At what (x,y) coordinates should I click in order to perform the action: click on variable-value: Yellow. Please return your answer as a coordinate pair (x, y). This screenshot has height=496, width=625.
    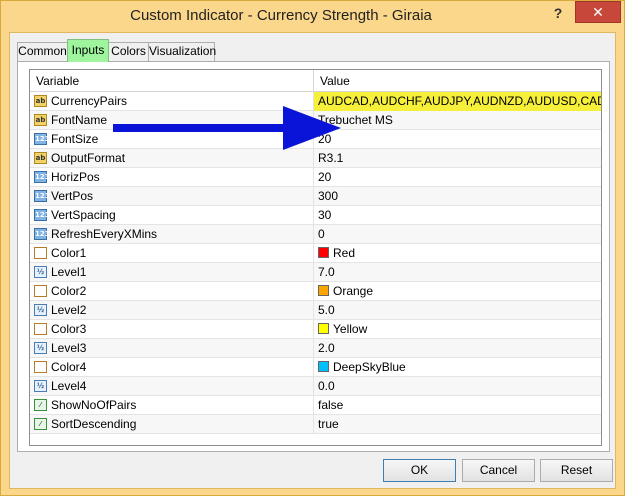
    Looking at the image, I should click on (458, 329).